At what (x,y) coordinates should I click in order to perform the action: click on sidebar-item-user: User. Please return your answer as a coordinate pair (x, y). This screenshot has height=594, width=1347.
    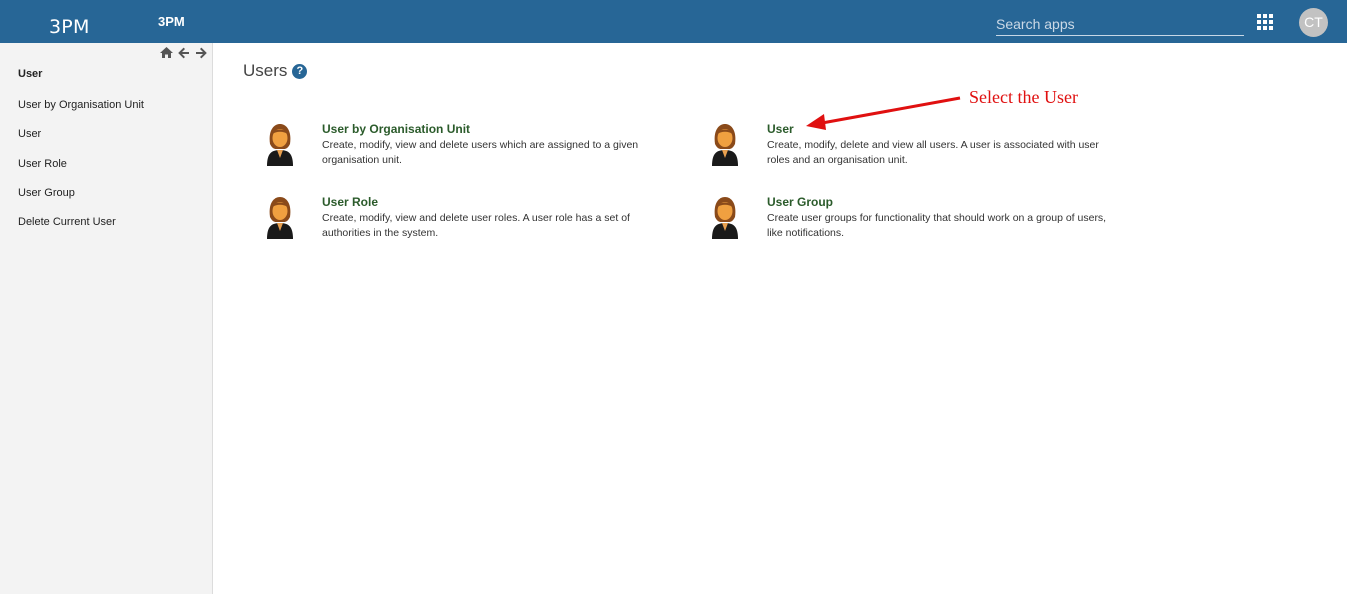
    Looking at the image, I should click on (81, 142).